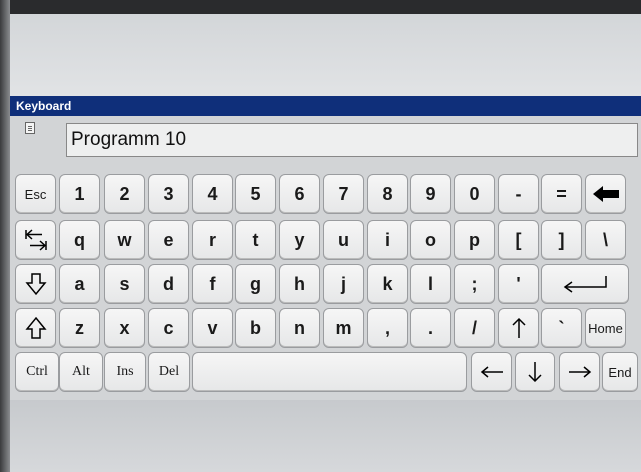 The image size is (641, 472). I want to click on key-backtick: `, so click(561, 328).